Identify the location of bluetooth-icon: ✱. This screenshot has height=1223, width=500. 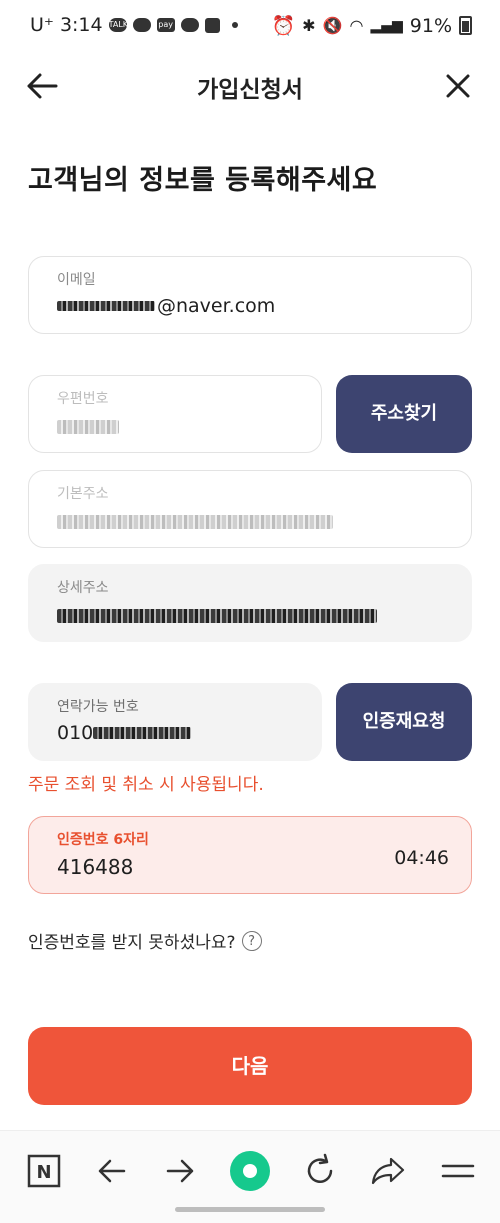
(309, 25).